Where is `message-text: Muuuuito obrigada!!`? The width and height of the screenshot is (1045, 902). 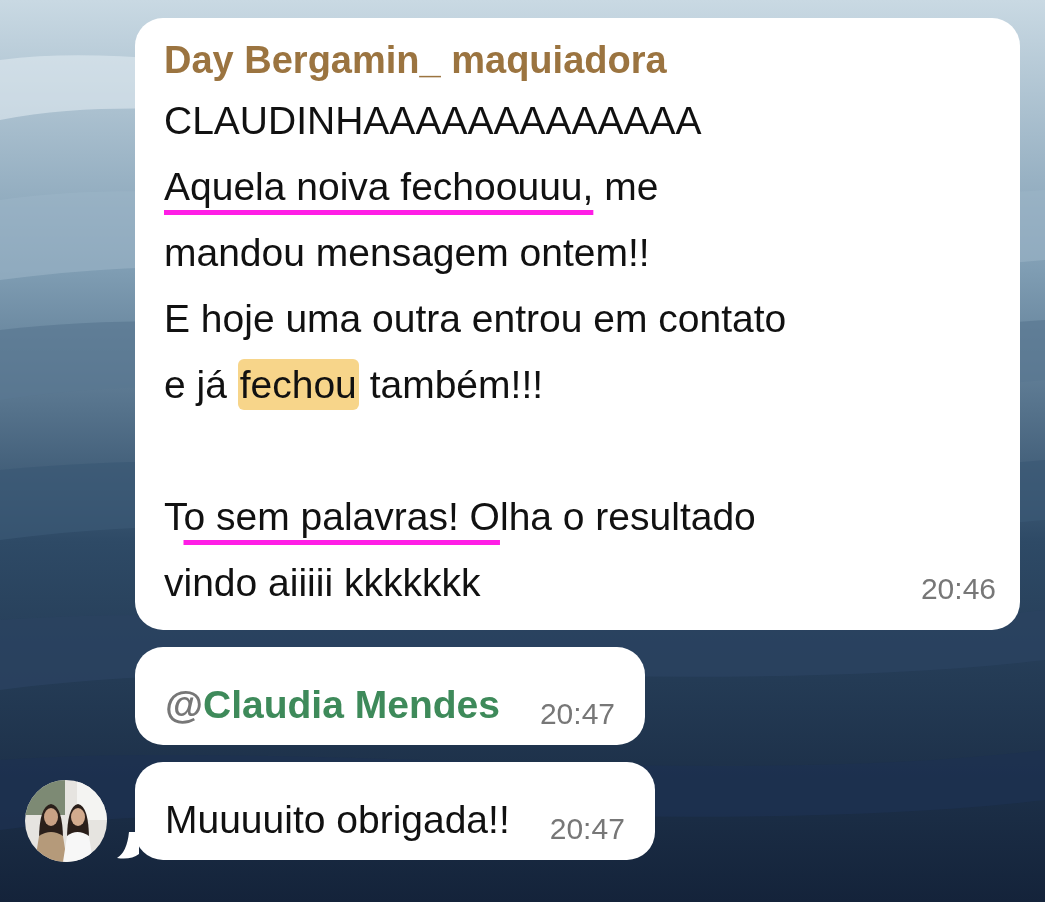
message-text: Muuuuito obrigada!! is located at coordinates (337, 820).